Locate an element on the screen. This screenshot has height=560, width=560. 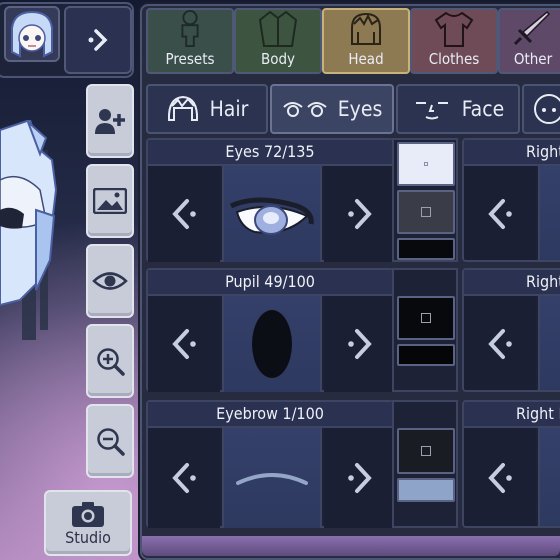
tab-other: Other is located at coordinates (529, 41).